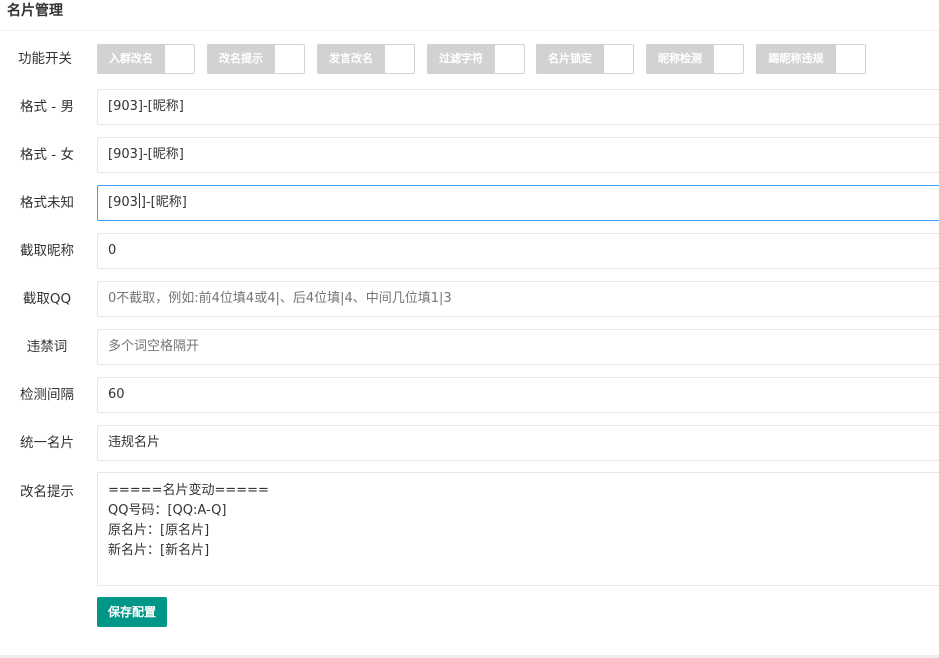 The image size is (939, 658). What do you see at coordinates (47, 443) in the screenshot?
I see `unified-card-label: 统一名片` at bounding box center [47, 443].